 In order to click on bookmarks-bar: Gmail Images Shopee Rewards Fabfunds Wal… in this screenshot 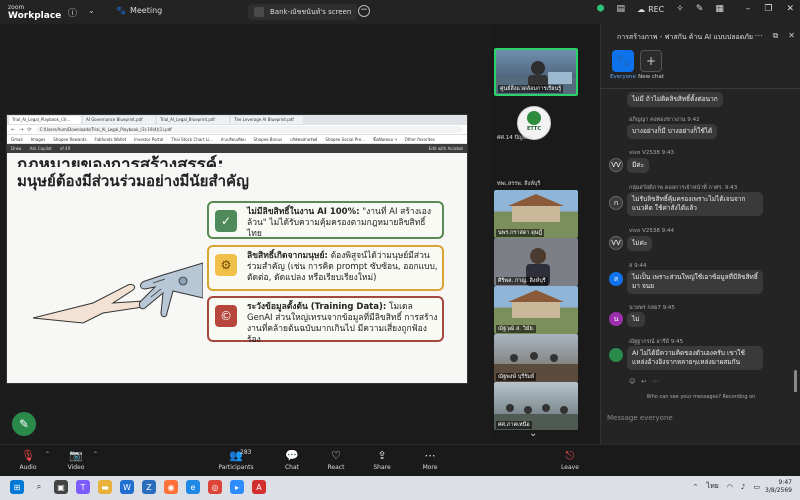, I will do `click(237, 139)`.